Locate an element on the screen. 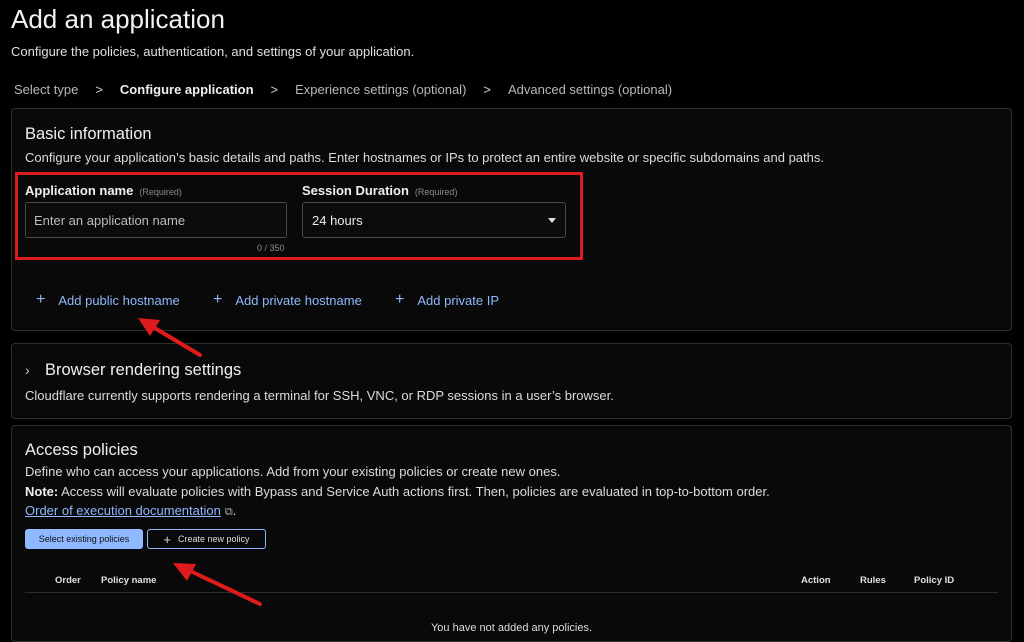  arrow-shaft is located at coordinates (222, 586).